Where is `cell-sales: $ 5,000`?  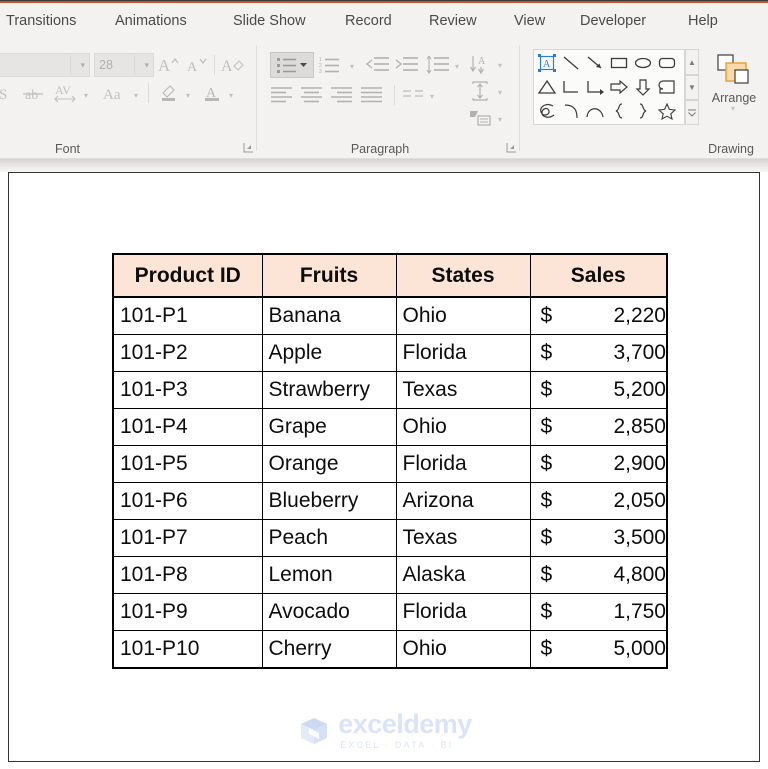 cell-sales: $ 5,000 is located at coordinates (598, 649).